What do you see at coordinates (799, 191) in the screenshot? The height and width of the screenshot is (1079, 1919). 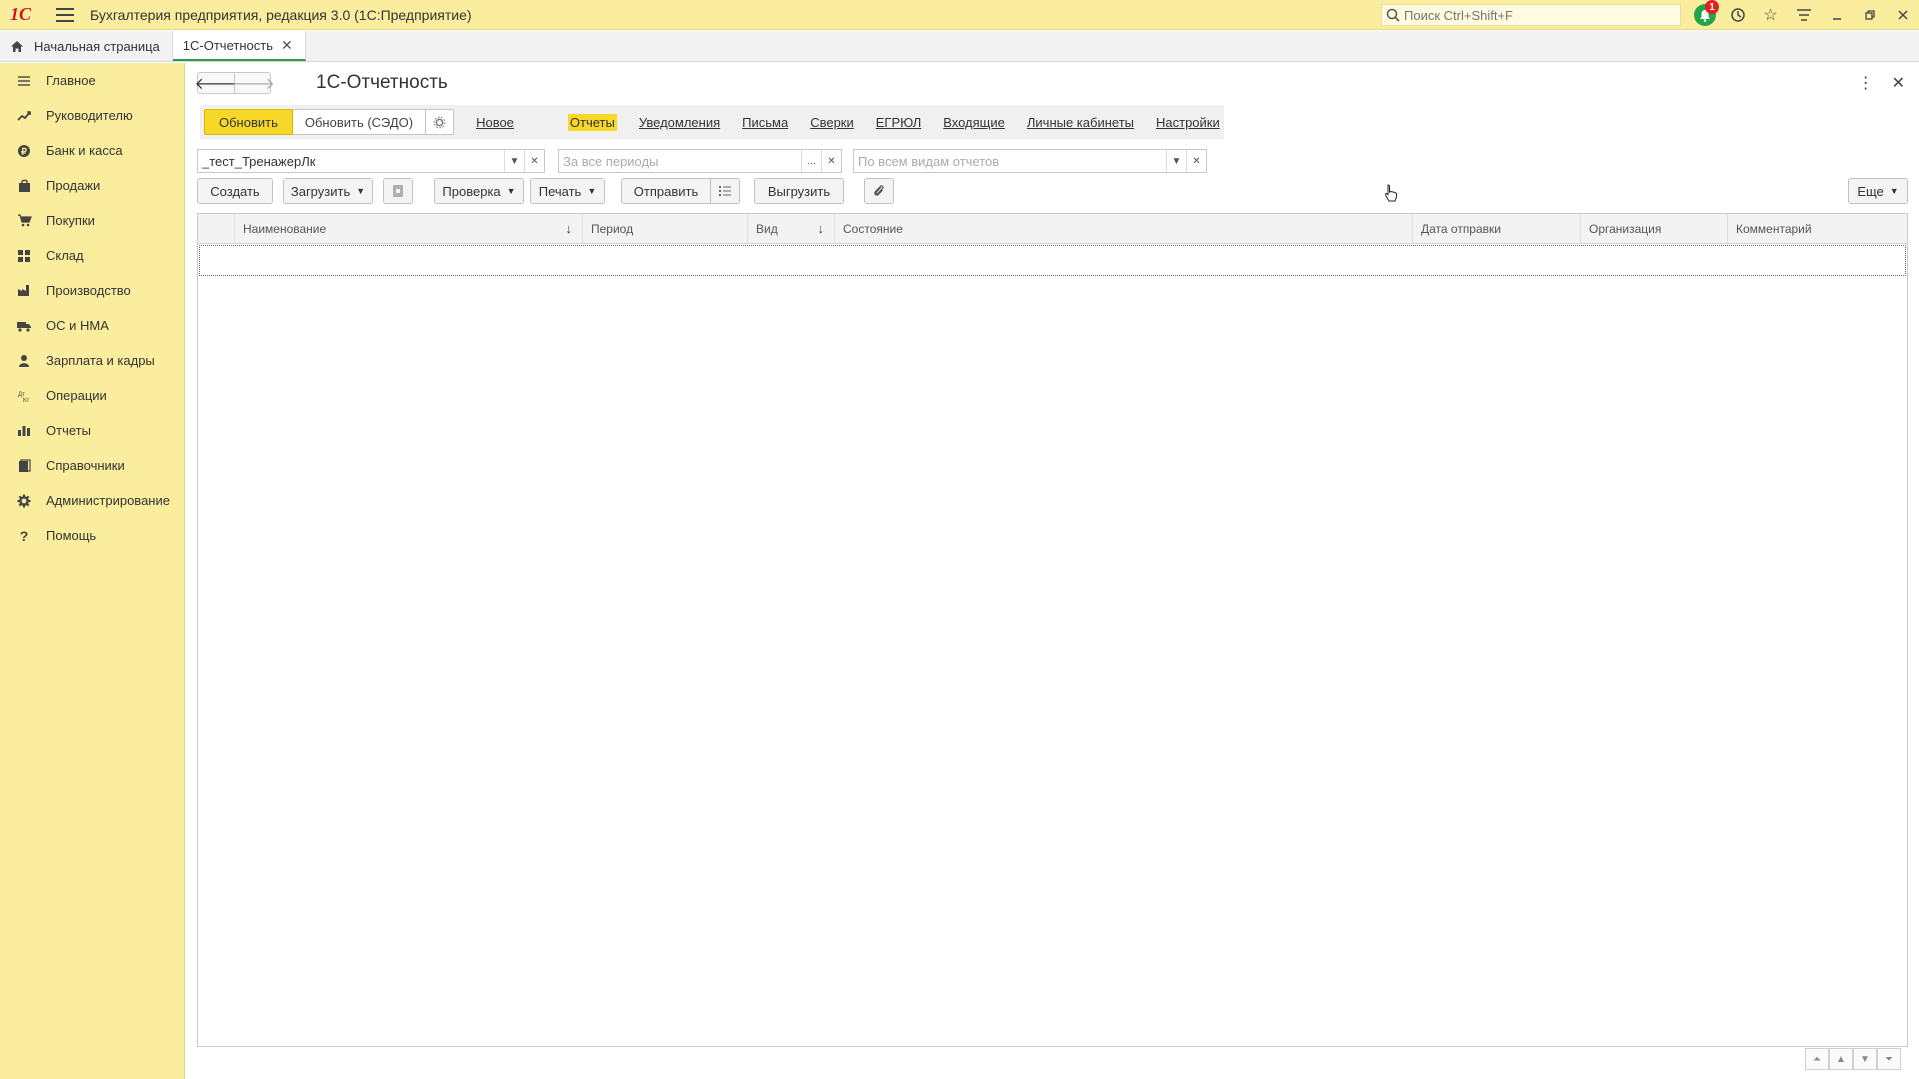 I see `export-button: Выгрузить` at bounding box center [799, 191].